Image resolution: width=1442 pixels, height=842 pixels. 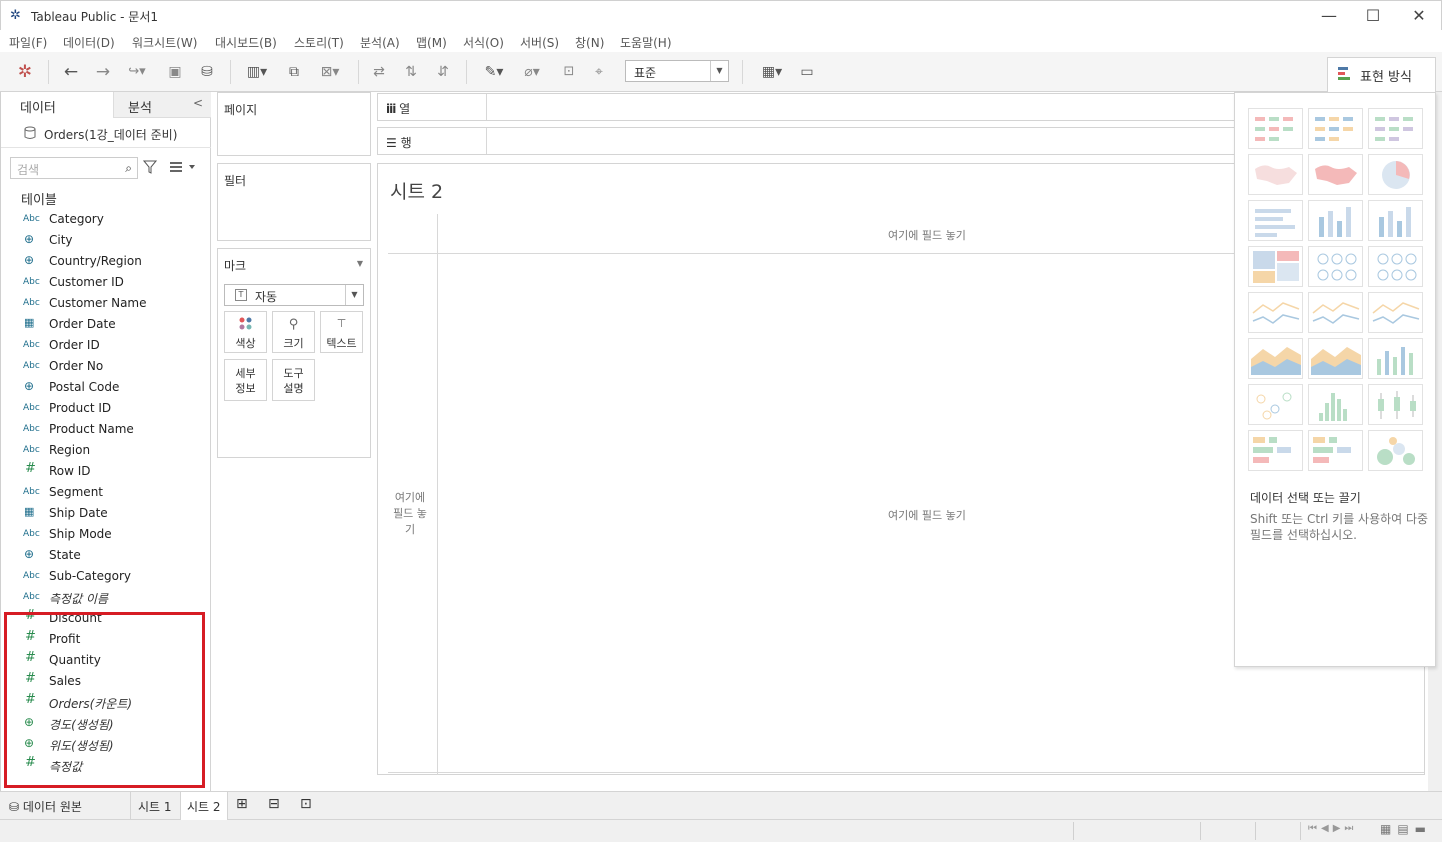 What do you see at coordinates (319, 42) in the screenshot?
I see `menu-story: 스토리(T)` at bounding box center [319, 42].